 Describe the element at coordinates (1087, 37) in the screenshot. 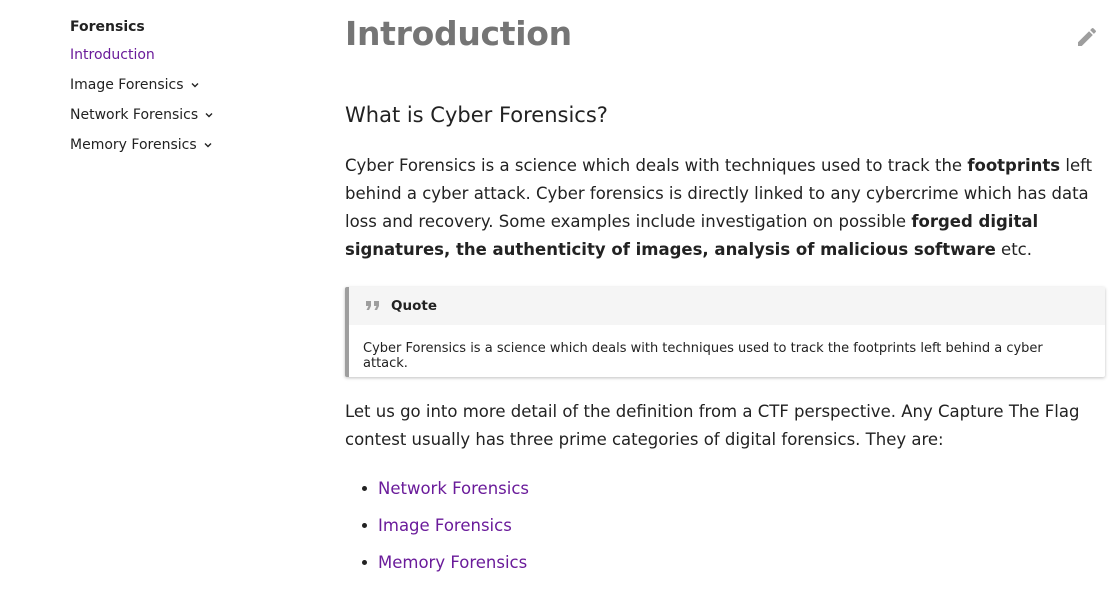

I see `pencil-icon` at that location.